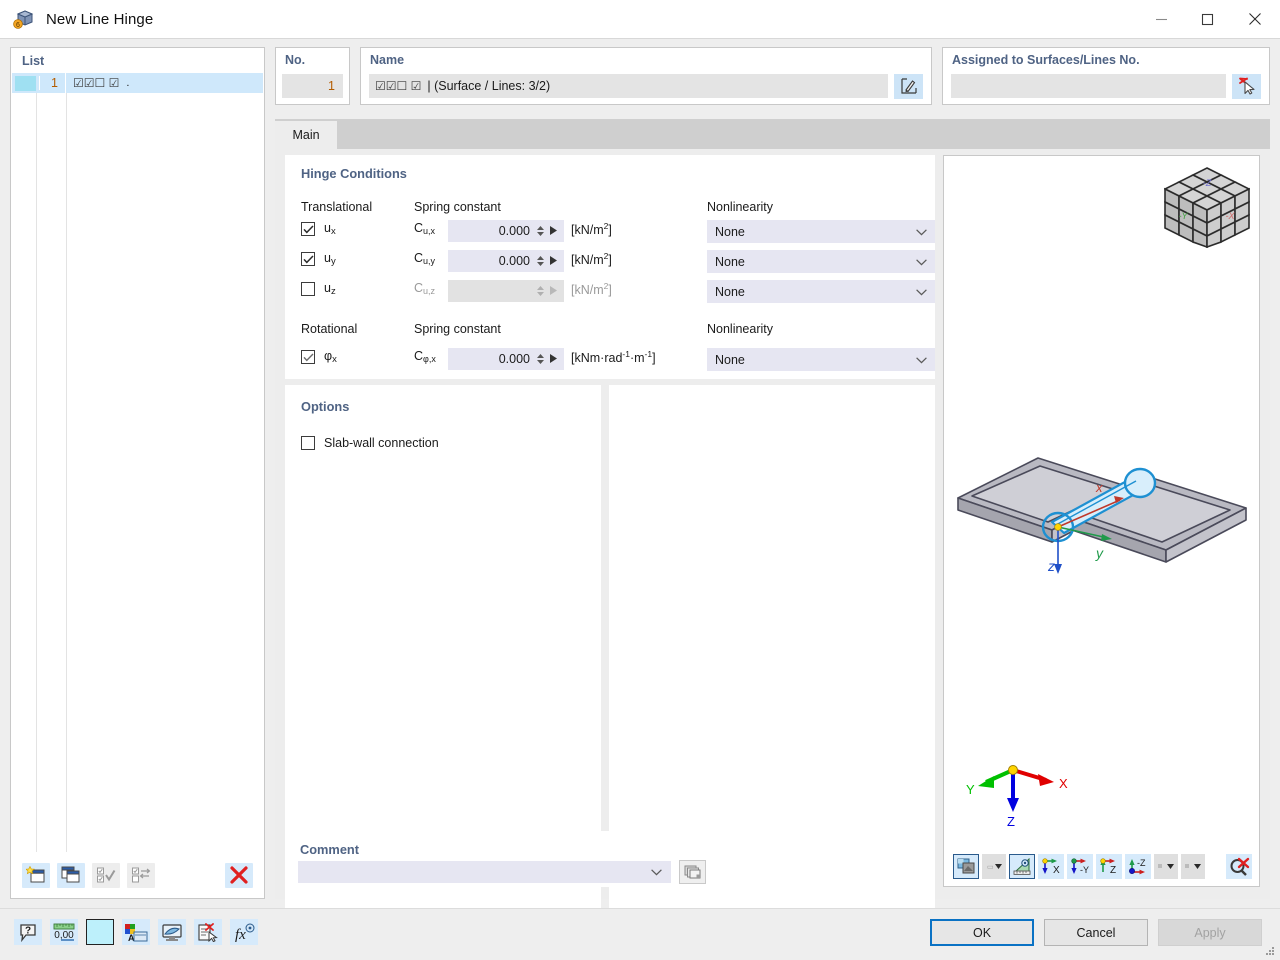  I want to click on formula-fx-icon: fx, so click(244, 932).